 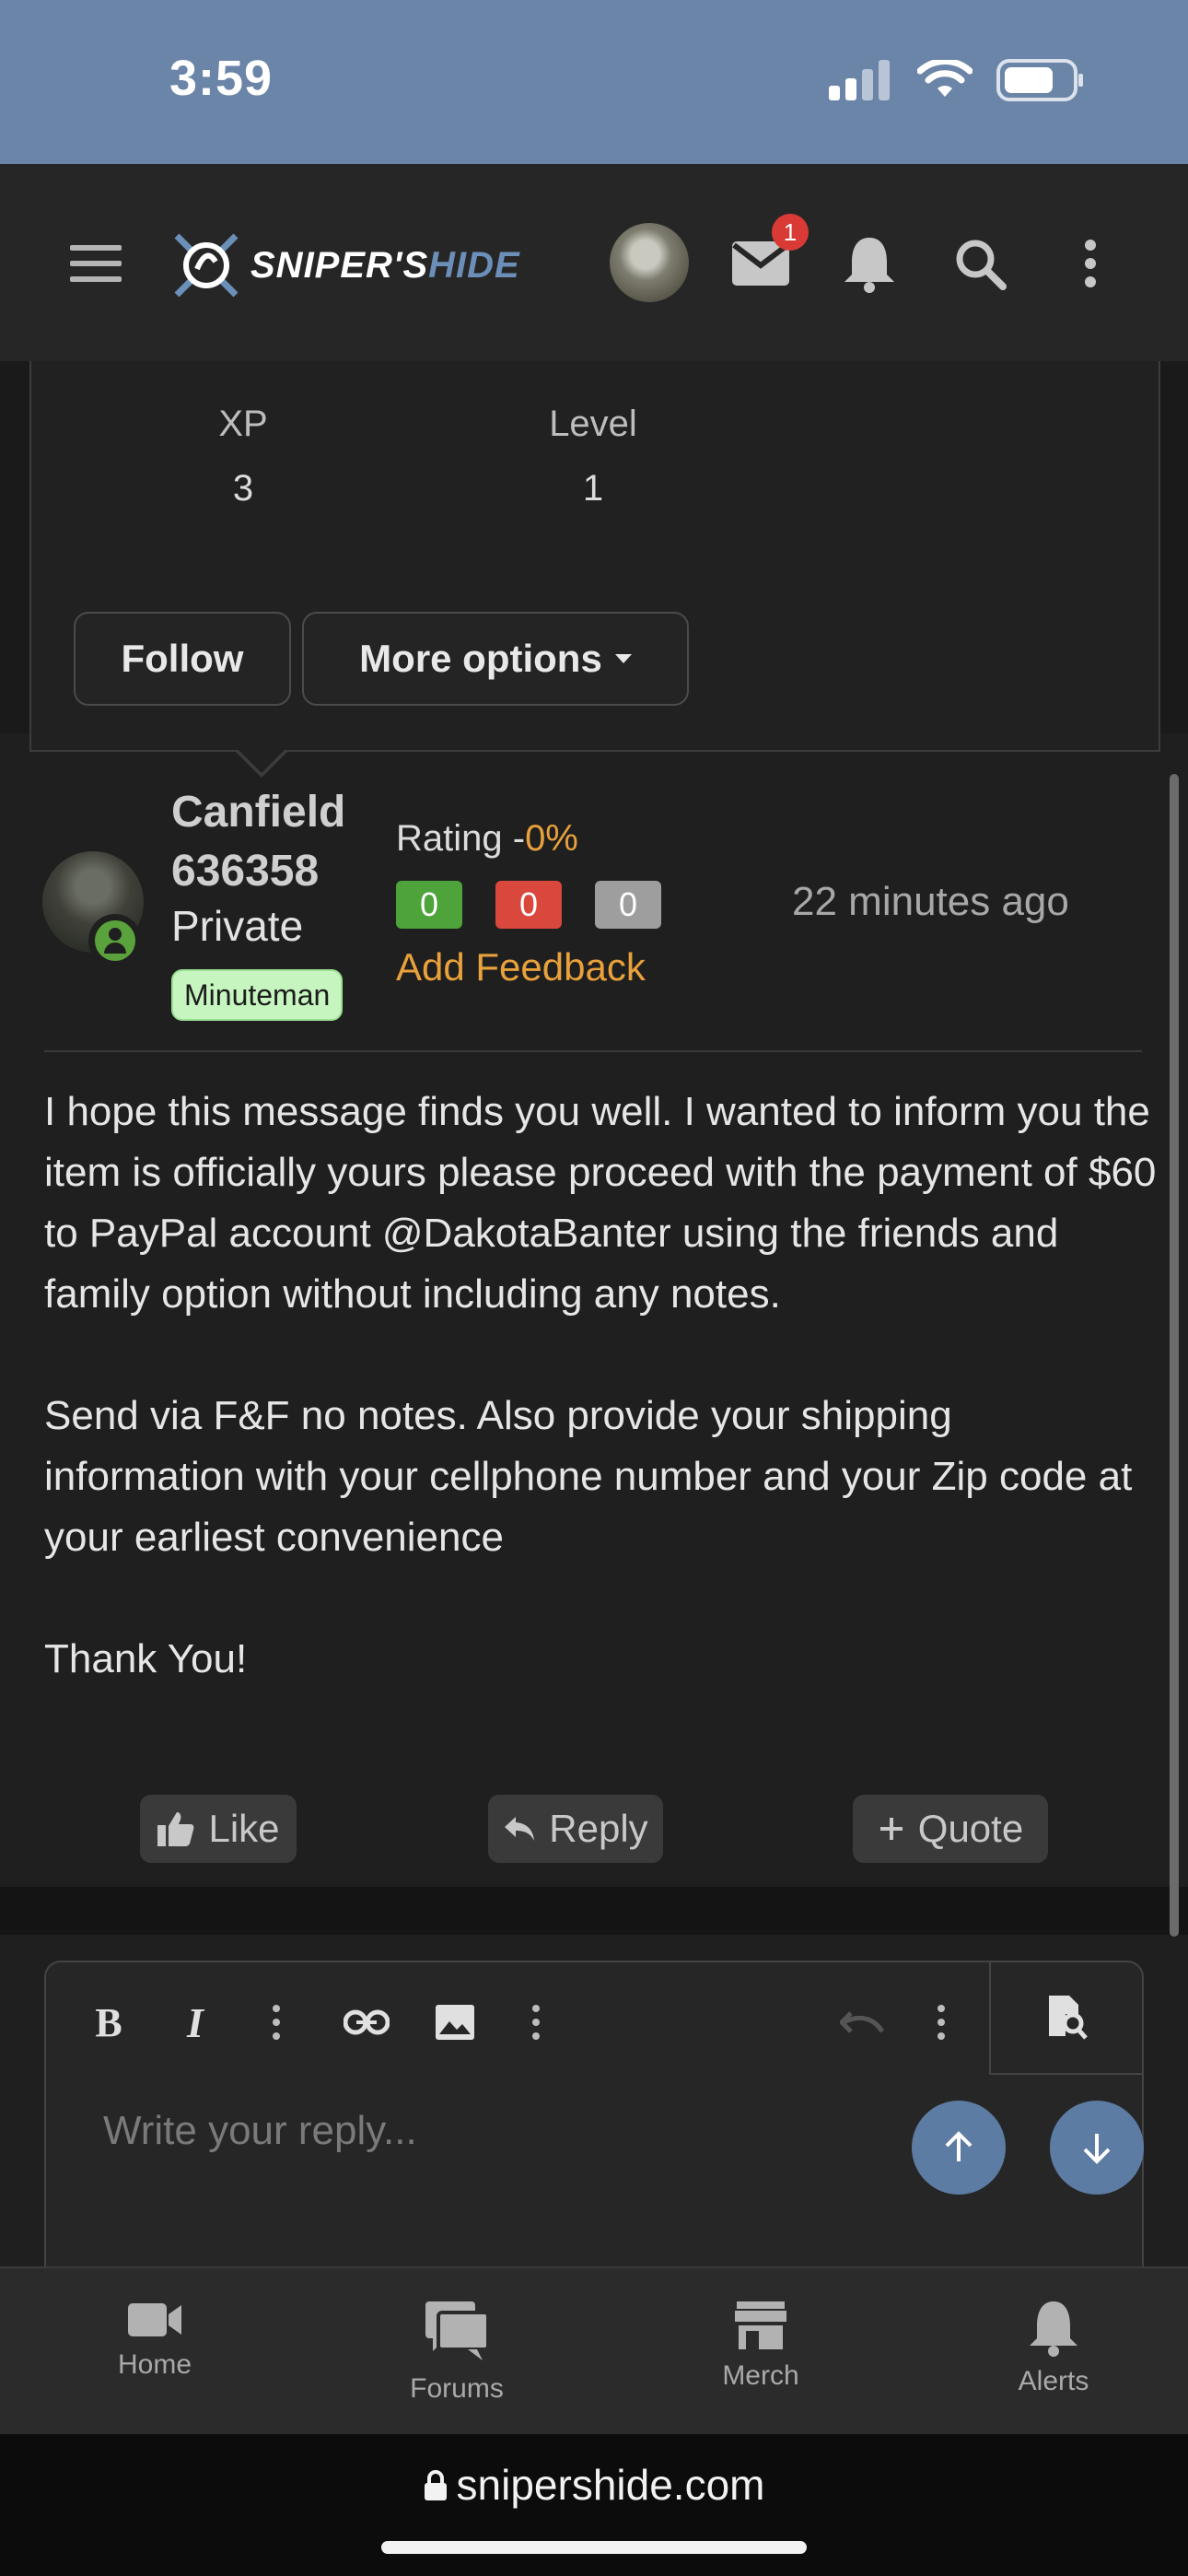 I want to click on page-scrollbar, so click(x=1174, y=1355).